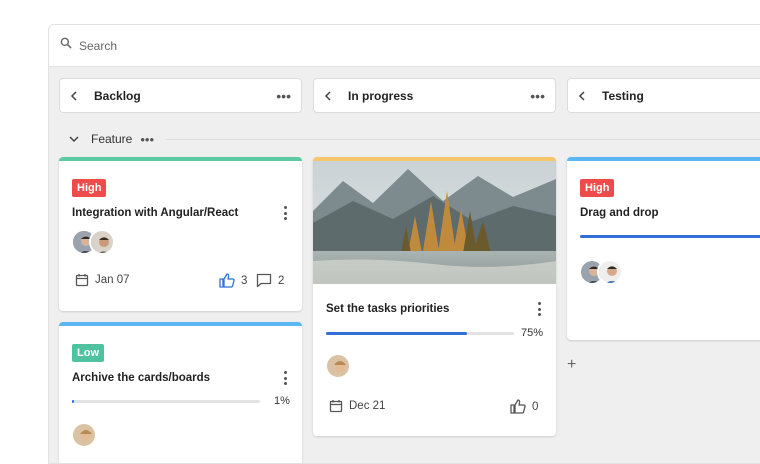  Describe the element at coordinates (112, 280) in the screenshot. I see `due-date-text: Jan 07` at that location.